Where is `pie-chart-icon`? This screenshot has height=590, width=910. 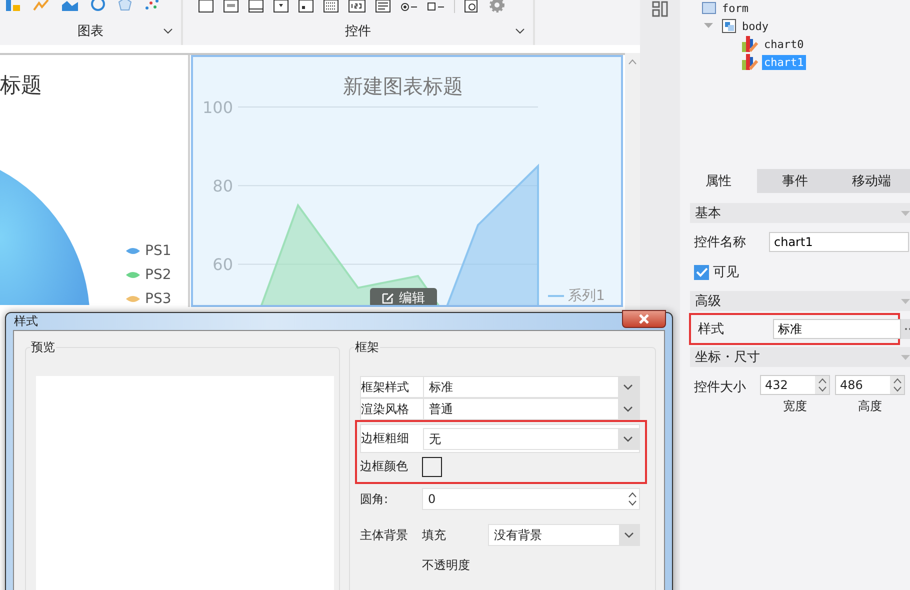
pie-chart-icon is located at coordinates (98, 5).